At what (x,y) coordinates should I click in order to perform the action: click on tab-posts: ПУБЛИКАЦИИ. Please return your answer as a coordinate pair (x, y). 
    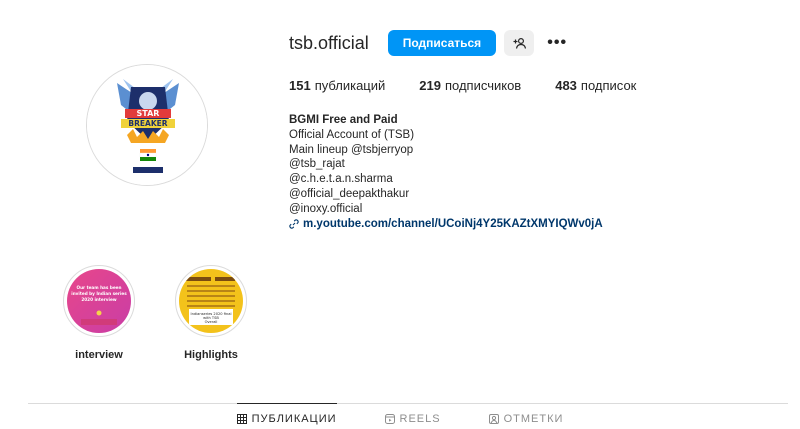
    Looking at the image, I should click on (286, 415).